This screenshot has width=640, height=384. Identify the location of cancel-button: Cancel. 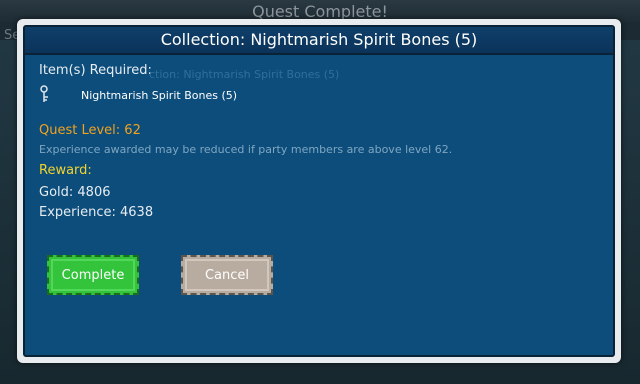
(227, 275).